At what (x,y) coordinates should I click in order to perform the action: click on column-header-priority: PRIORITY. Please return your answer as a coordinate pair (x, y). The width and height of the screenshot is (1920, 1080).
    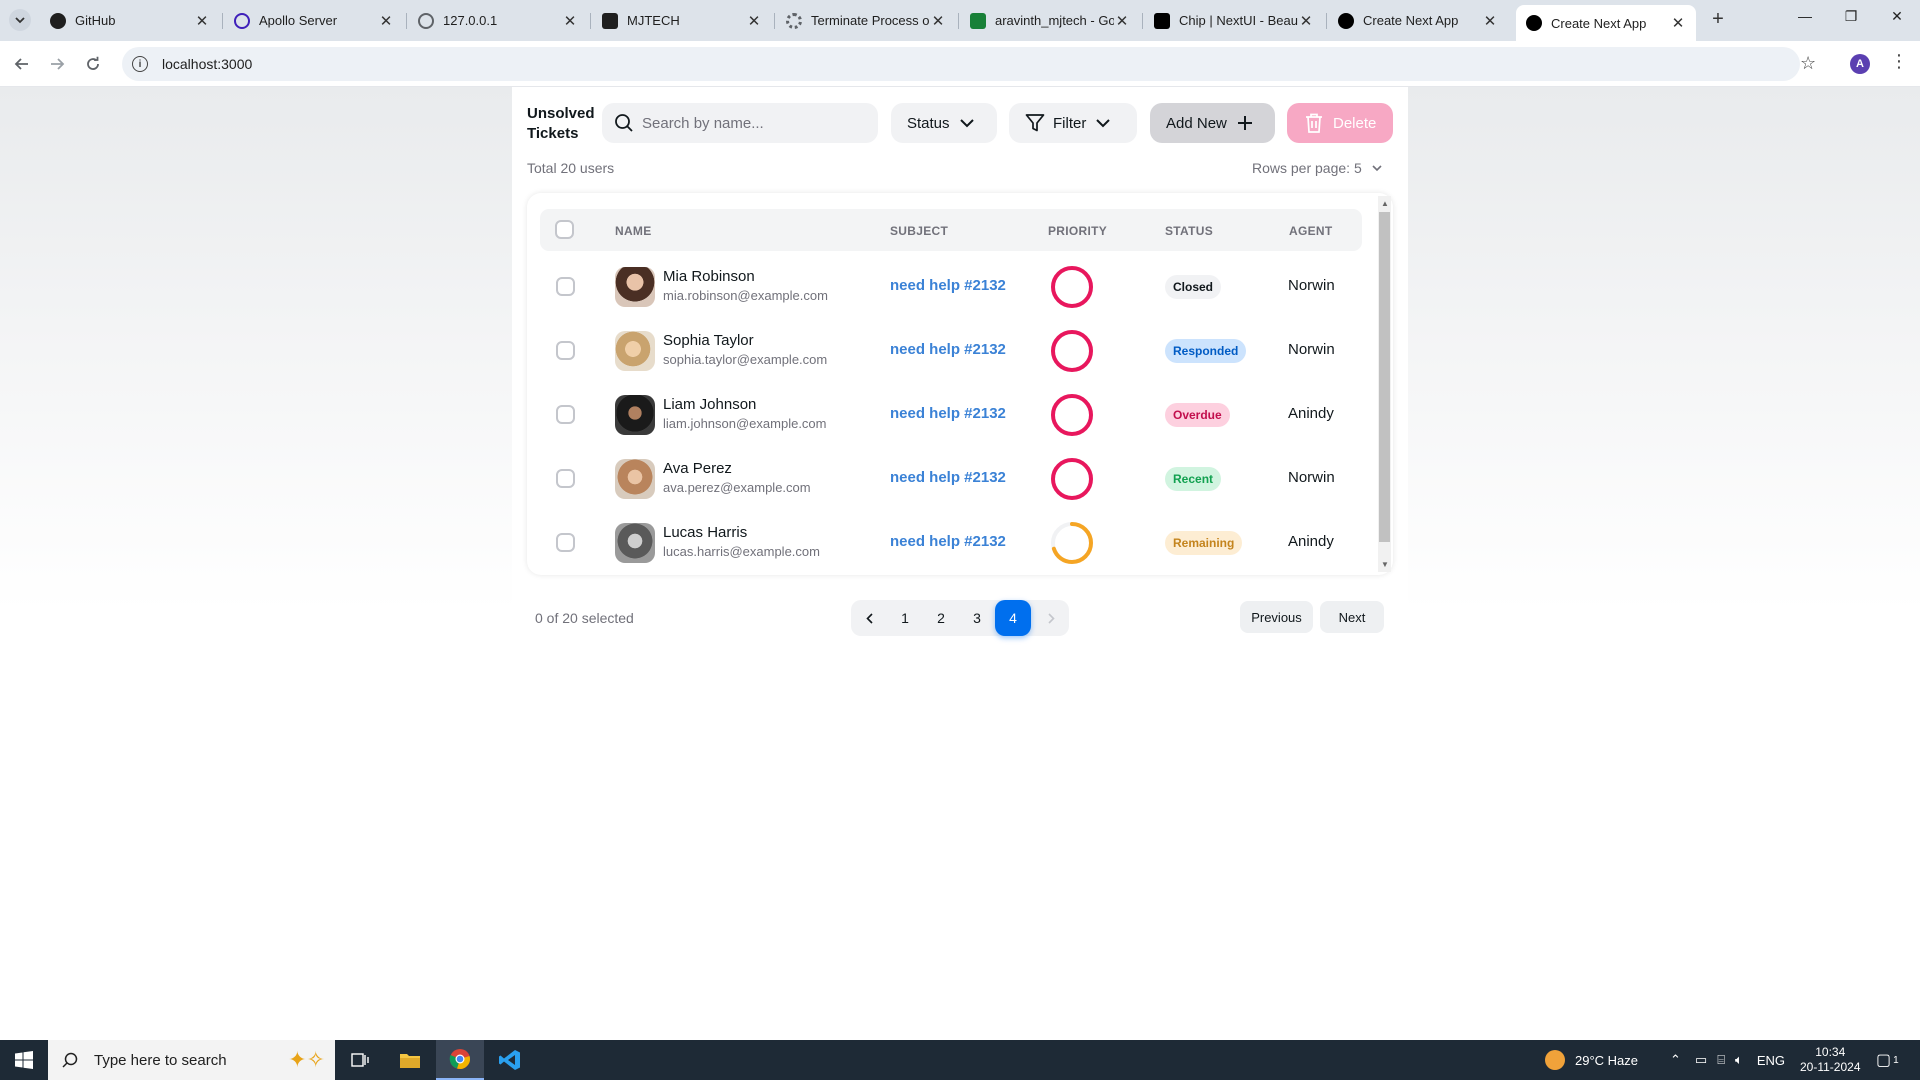
    Looking at the image, I should click on (1077, 231).